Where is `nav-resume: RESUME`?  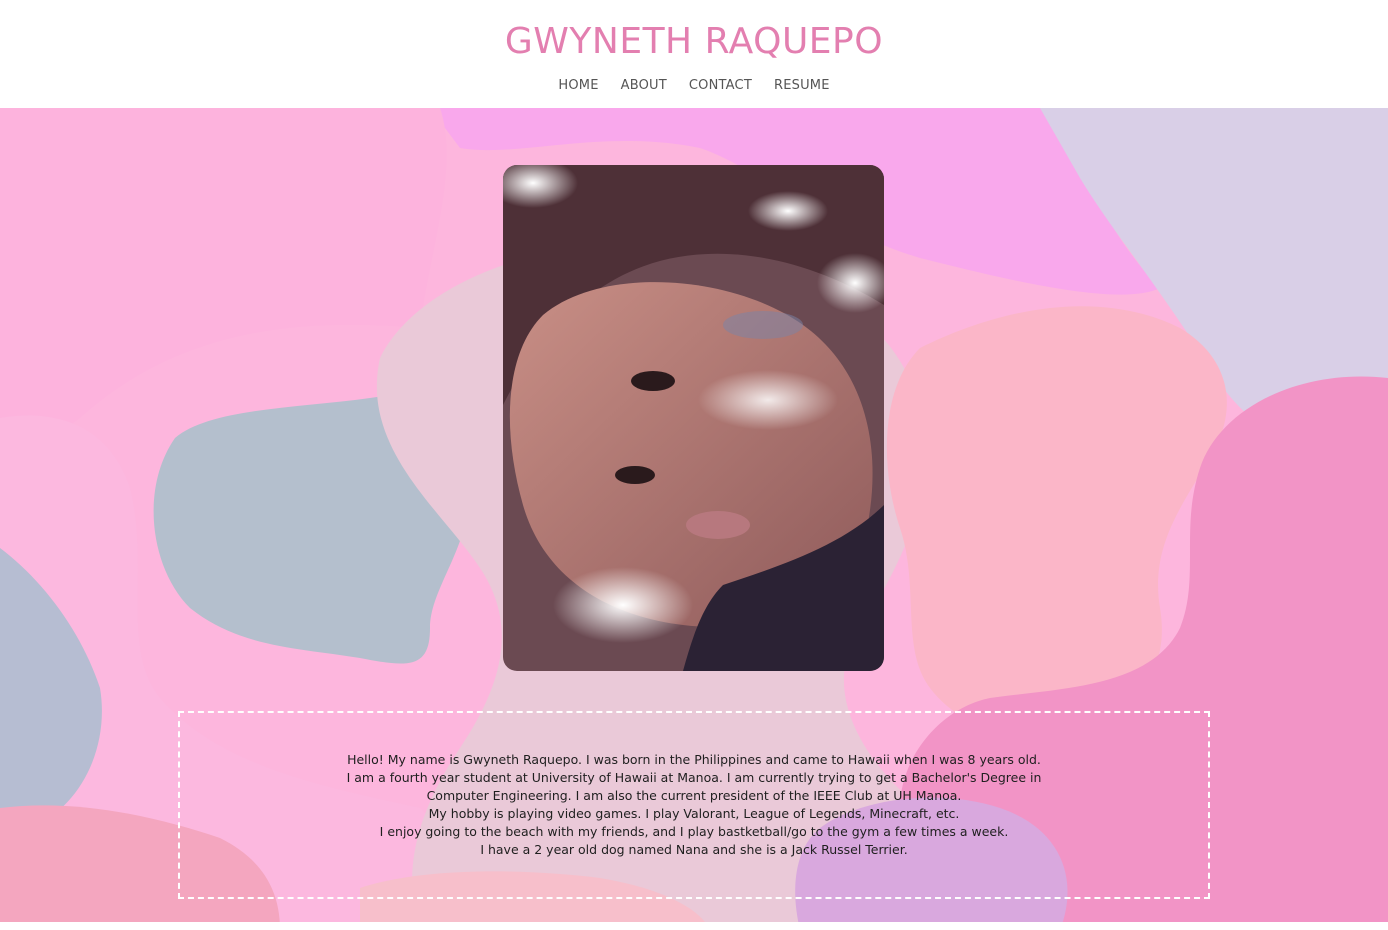 nav-resume: RESUME is located at coordinates (802, 85).